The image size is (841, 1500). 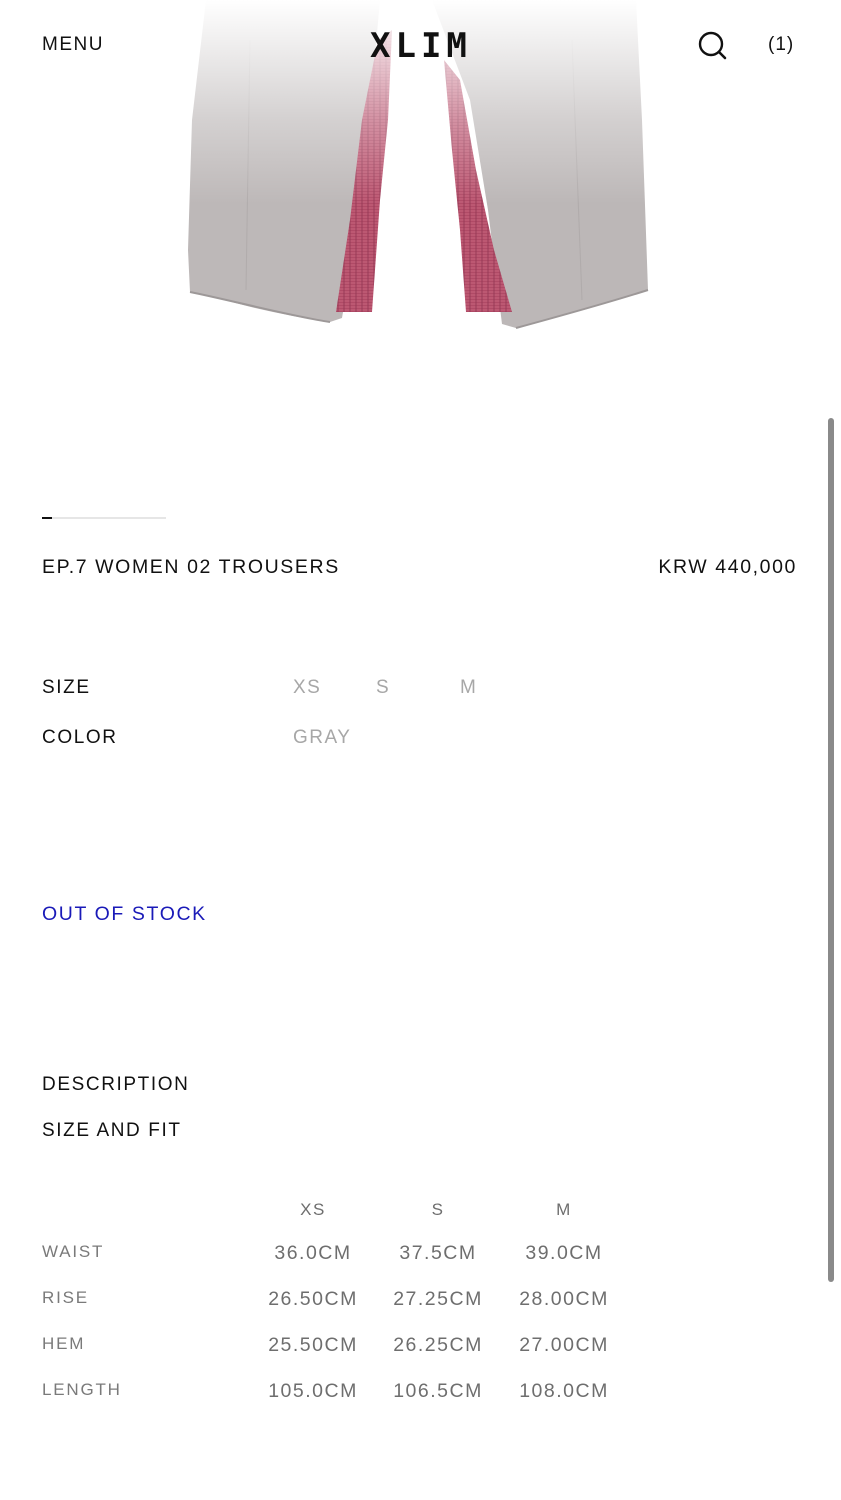 What do you see at coordinates (468, 688) in the screenshot?
I see `size-option-m: M` at bounding box center [468, 688].